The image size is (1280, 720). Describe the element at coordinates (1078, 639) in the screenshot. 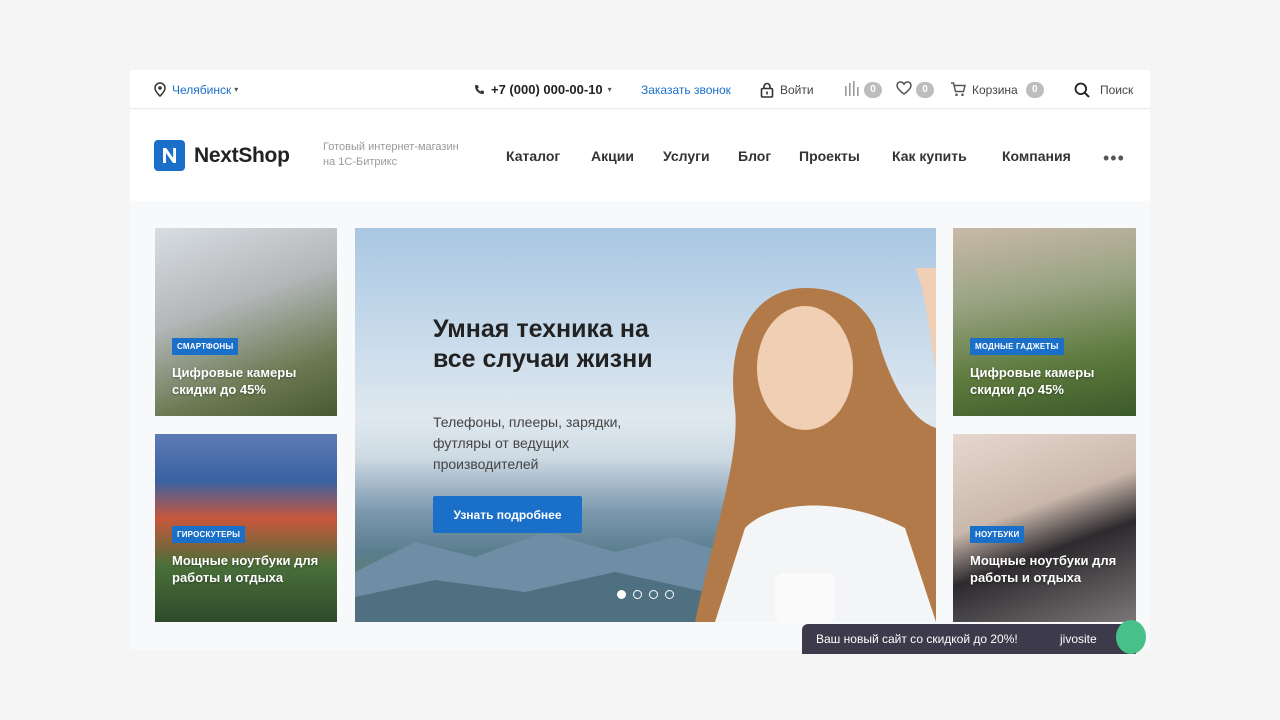

I see `chat-brand: jivosite` at that location.